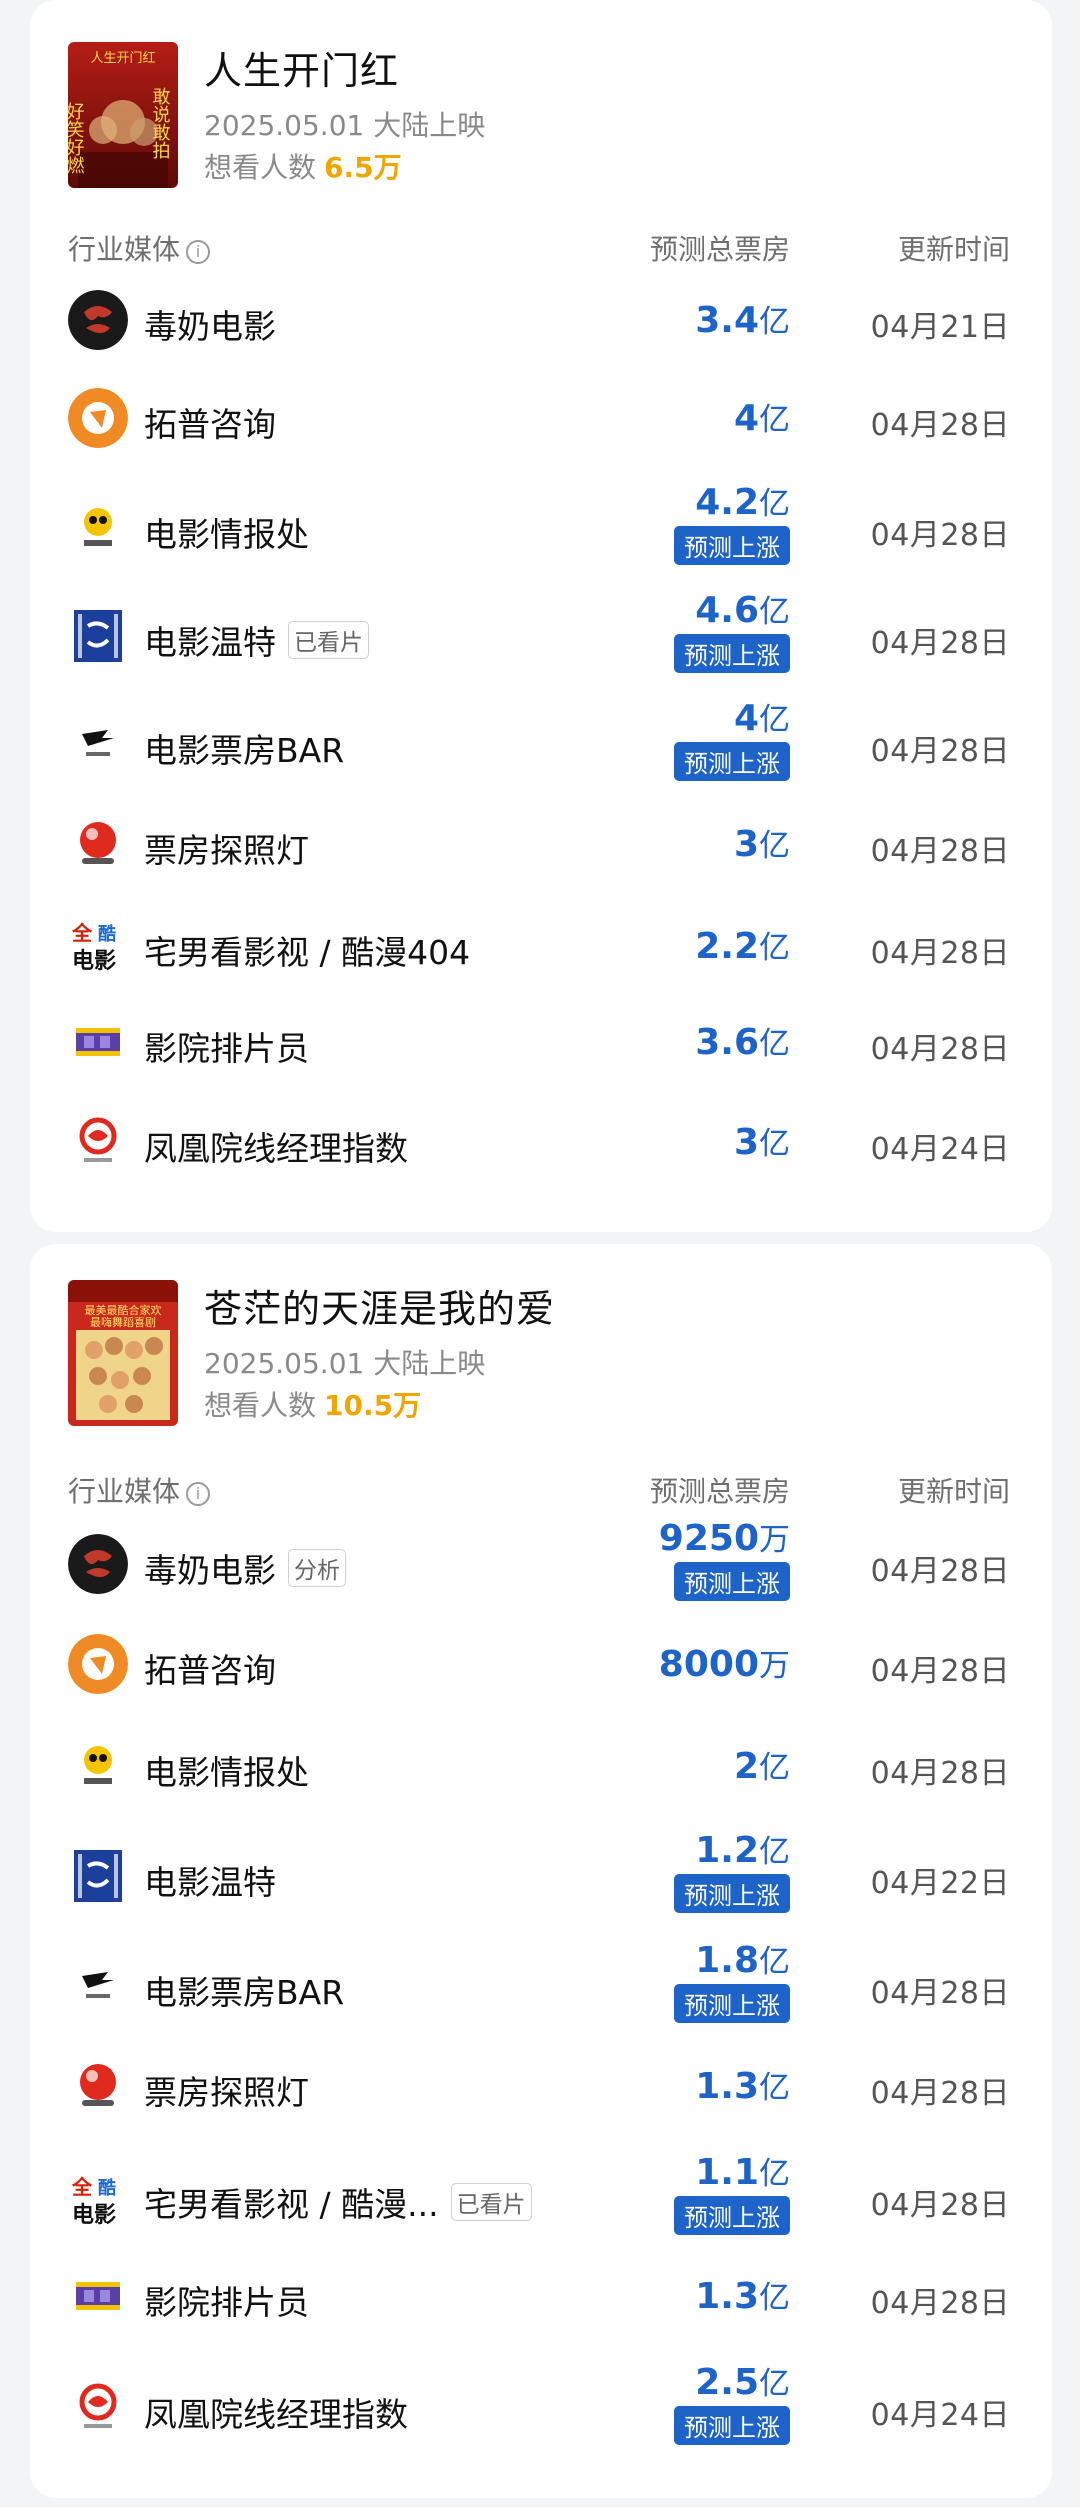 This screenshot has height=2507, width=1080. I want to click on prediction-row: 电影票房BAR 1.8亿 预测上涨 04月28日, so click(541, 1986).